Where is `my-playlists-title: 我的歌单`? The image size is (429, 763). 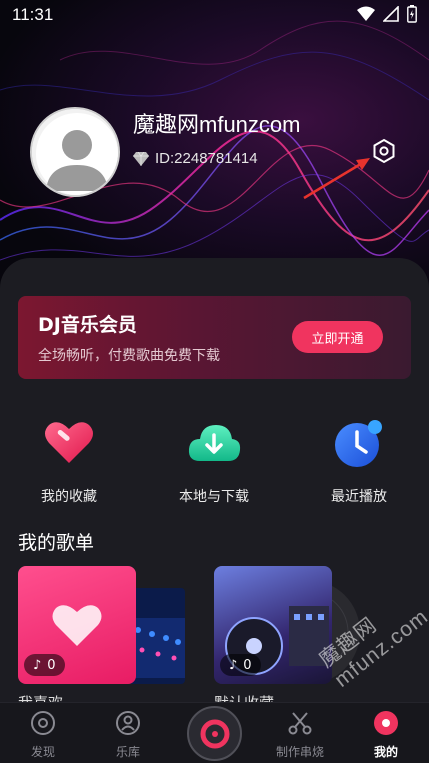 my-playlists-title: 我的歌单 is located at coordinates (56, 543).